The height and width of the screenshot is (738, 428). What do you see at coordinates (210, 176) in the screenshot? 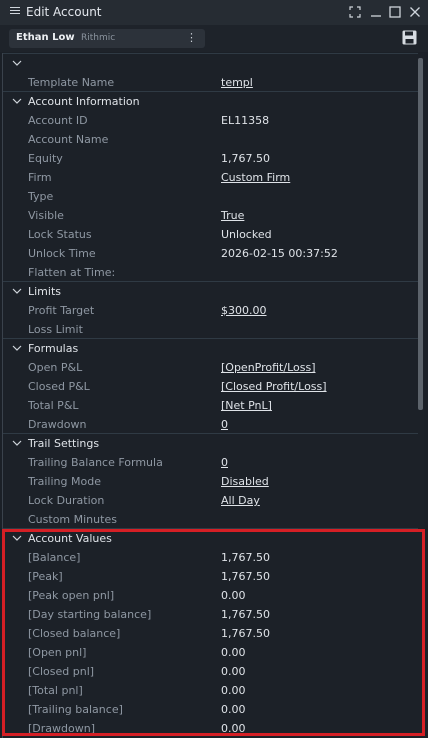
I see `row-firm: Firm Custom Firm` at bounding box center [210, 176].